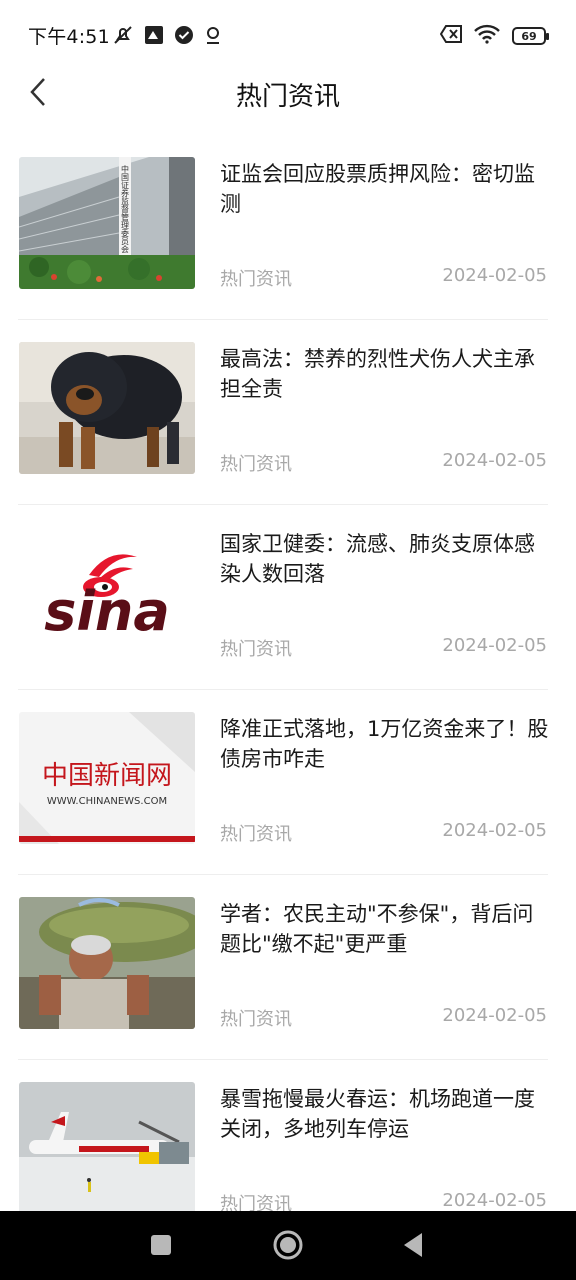 The height and width of the screenshot is (1280, 576). What do you see at coordinates (125, 209) in the screenshot?
I see `building-sign: 中国证券监督管理委员会` at bounding box center [125, 209].